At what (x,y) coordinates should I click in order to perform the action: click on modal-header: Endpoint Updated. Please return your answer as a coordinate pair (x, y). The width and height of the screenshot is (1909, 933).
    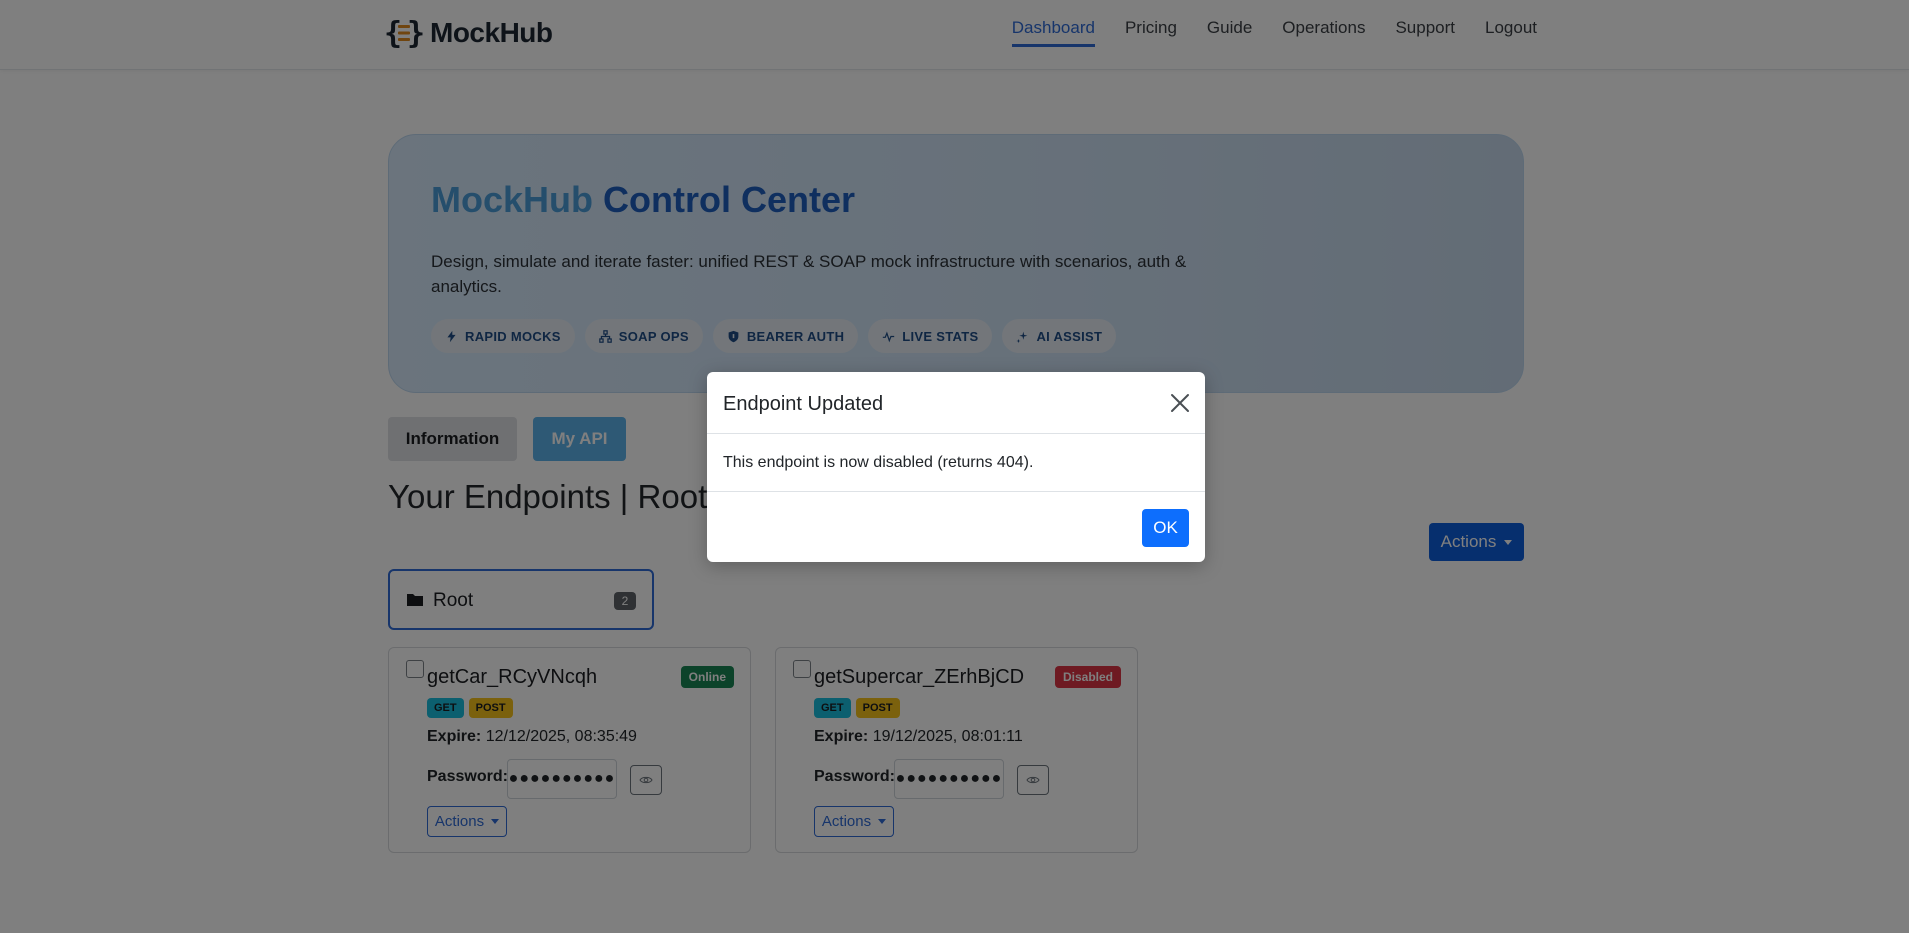
    Looking at the image, I should click on (956, 403).